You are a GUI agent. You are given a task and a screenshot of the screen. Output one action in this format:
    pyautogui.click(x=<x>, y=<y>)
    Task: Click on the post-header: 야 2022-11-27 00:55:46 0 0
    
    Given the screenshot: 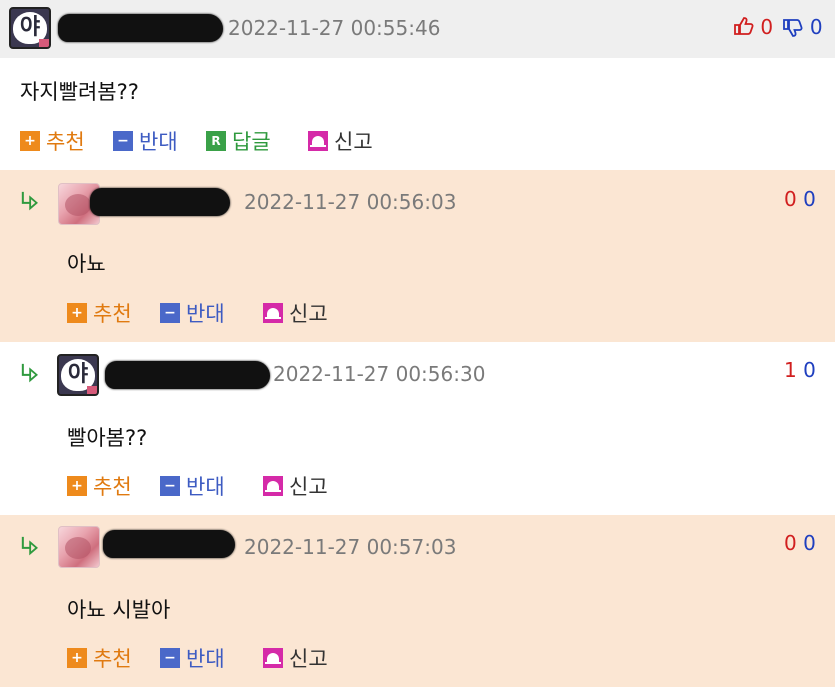 What is the action you would take?
    pyautogui.click(x=417, y=29)
    